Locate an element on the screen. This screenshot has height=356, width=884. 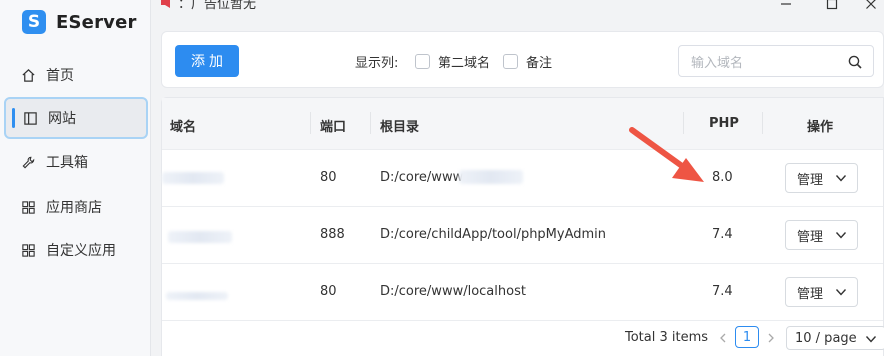
sidebar-item-home: 首页 is located at coordinates (76, 75).